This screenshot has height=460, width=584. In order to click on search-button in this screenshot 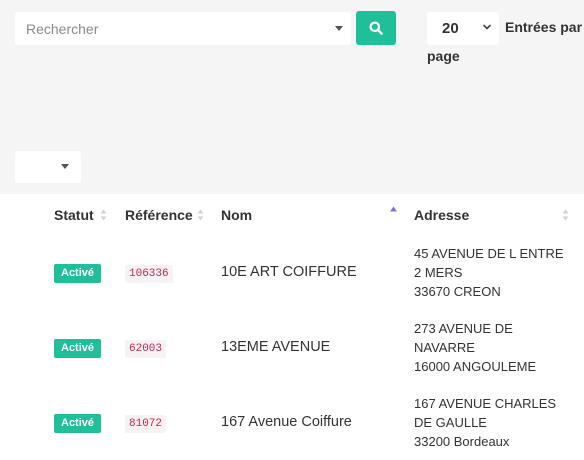, I will do `click(376, 28)`.